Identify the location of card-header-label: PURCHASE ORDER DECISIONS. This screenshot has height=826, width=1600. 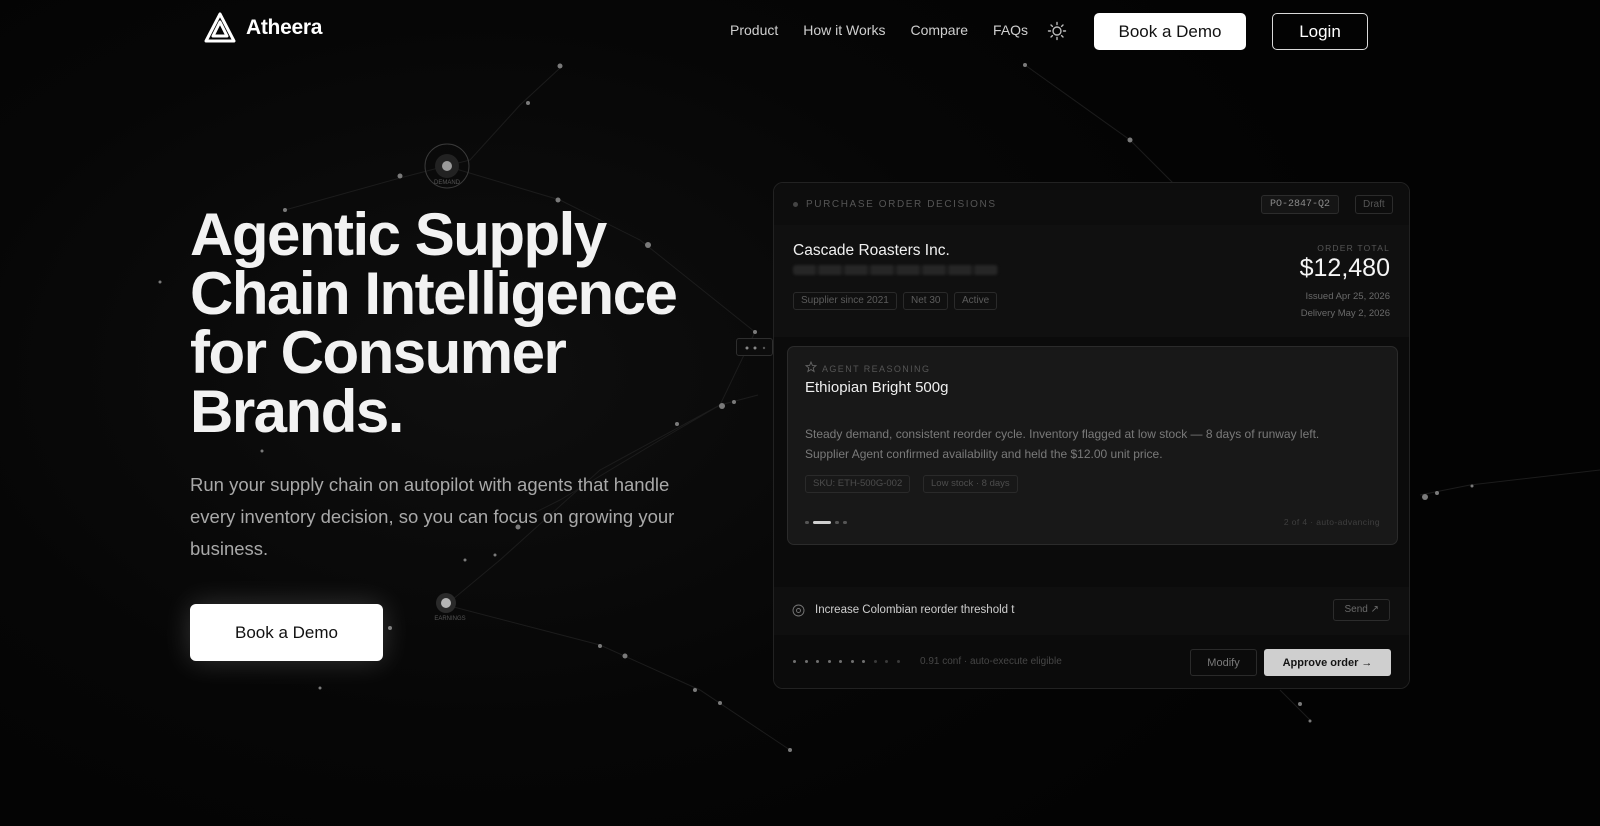
(901, 204).